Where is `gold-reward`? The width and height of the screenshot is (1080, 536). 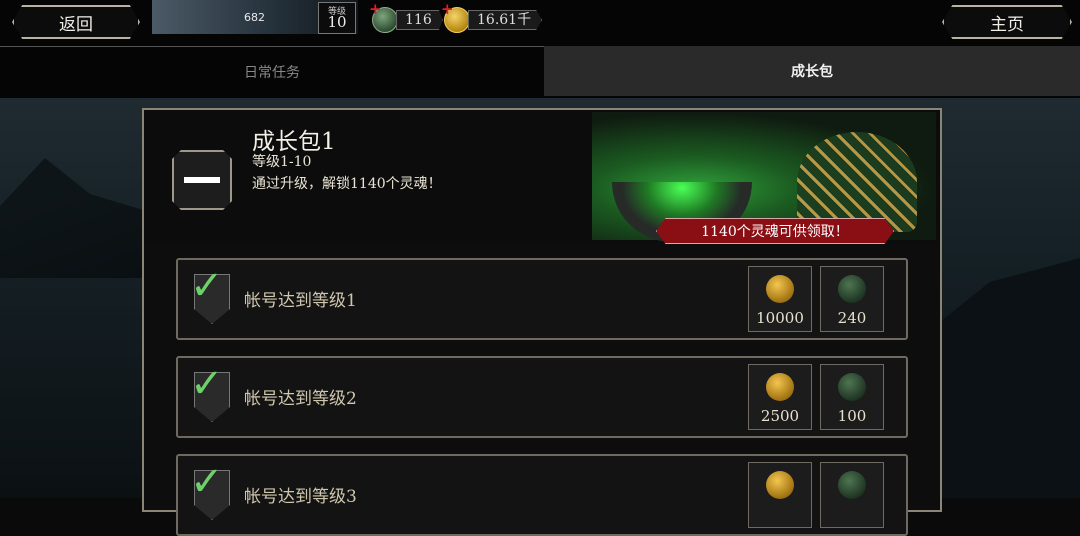
gold-reward is located at coordinates (780, 495).